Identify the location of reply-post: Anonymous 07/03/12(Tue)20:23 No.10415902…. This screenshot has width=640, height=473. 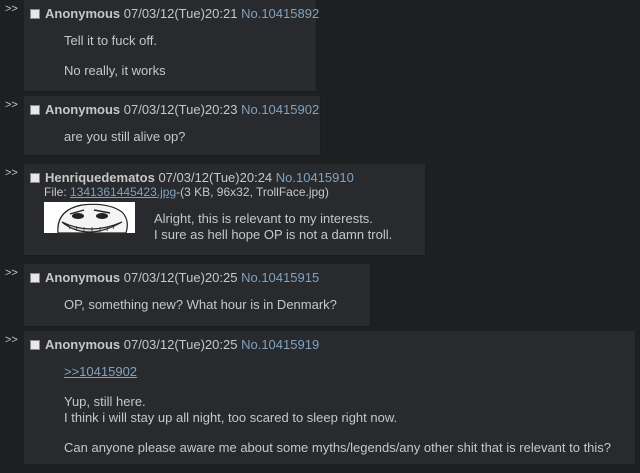
(172, 126).